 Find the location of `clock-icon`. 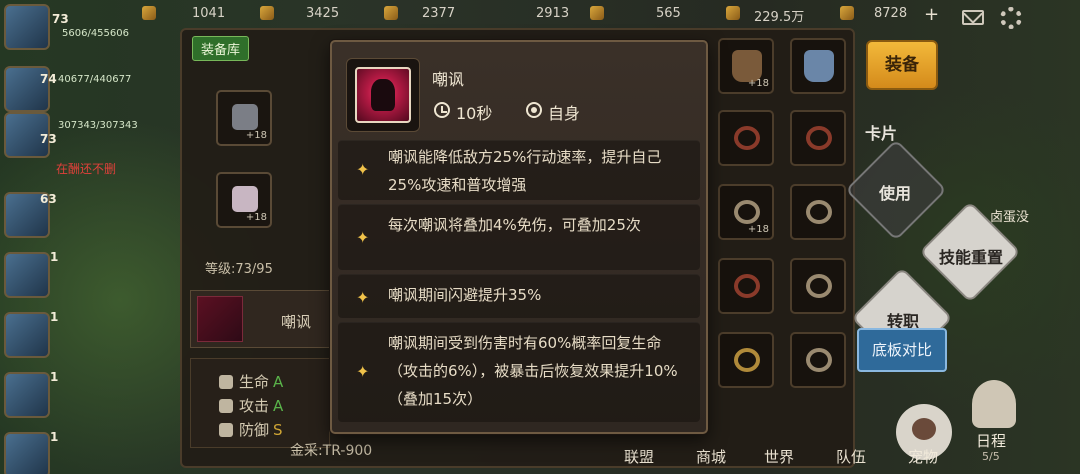

clock-icon is located at coordinates (442, 110).